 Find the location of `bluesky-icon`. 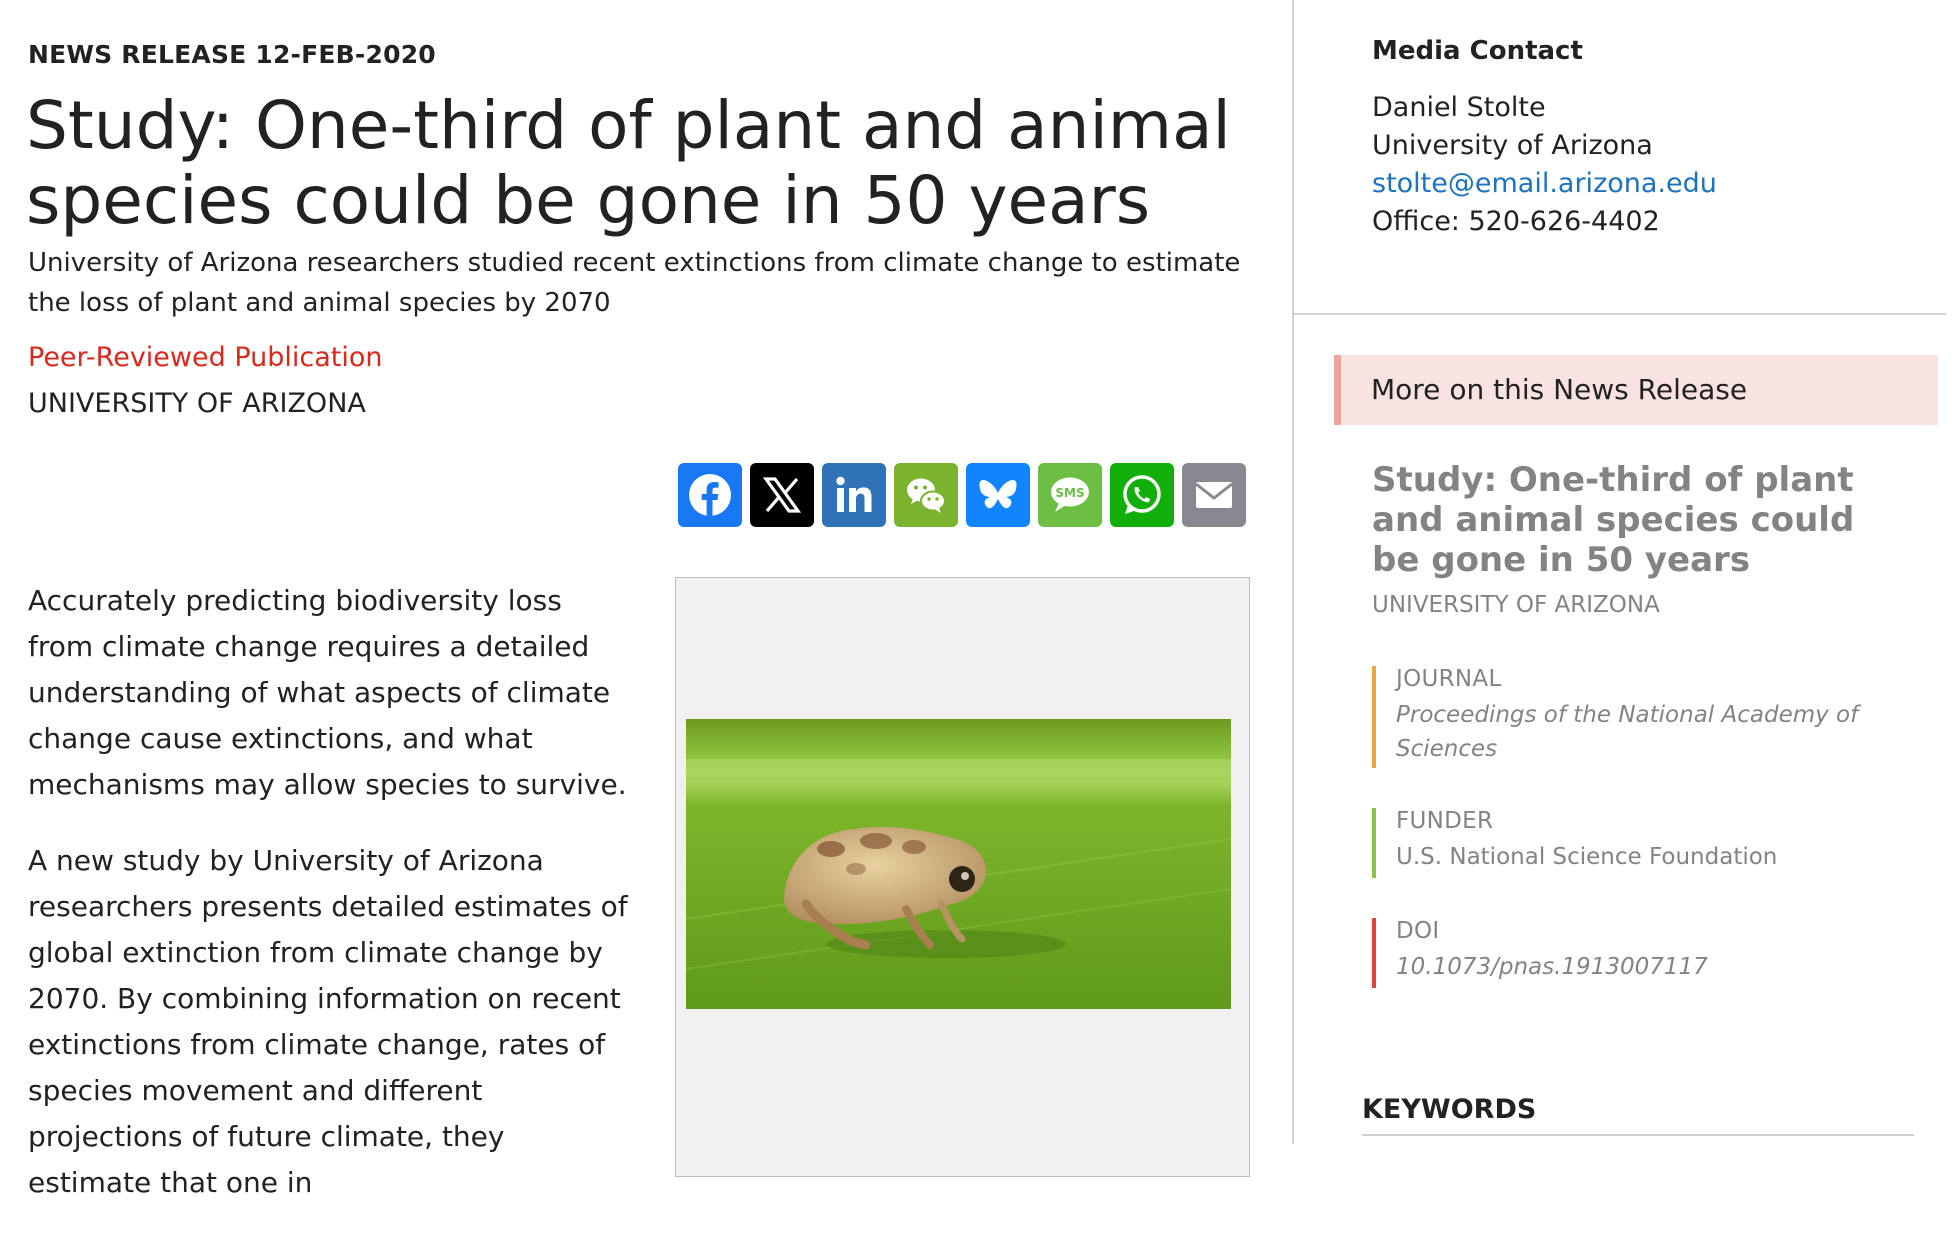

bluesky-icon is located at coordinates (998, 494).